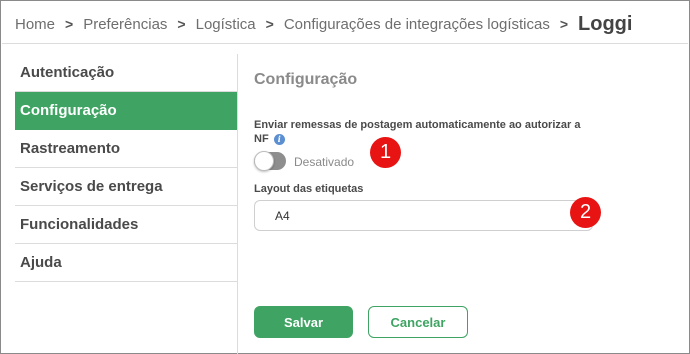  Describe the element at coordinates (126, 187) in the screenshot. I see `sidebar-item-servicos-de-entrega: Serviços de entrega` at that location.